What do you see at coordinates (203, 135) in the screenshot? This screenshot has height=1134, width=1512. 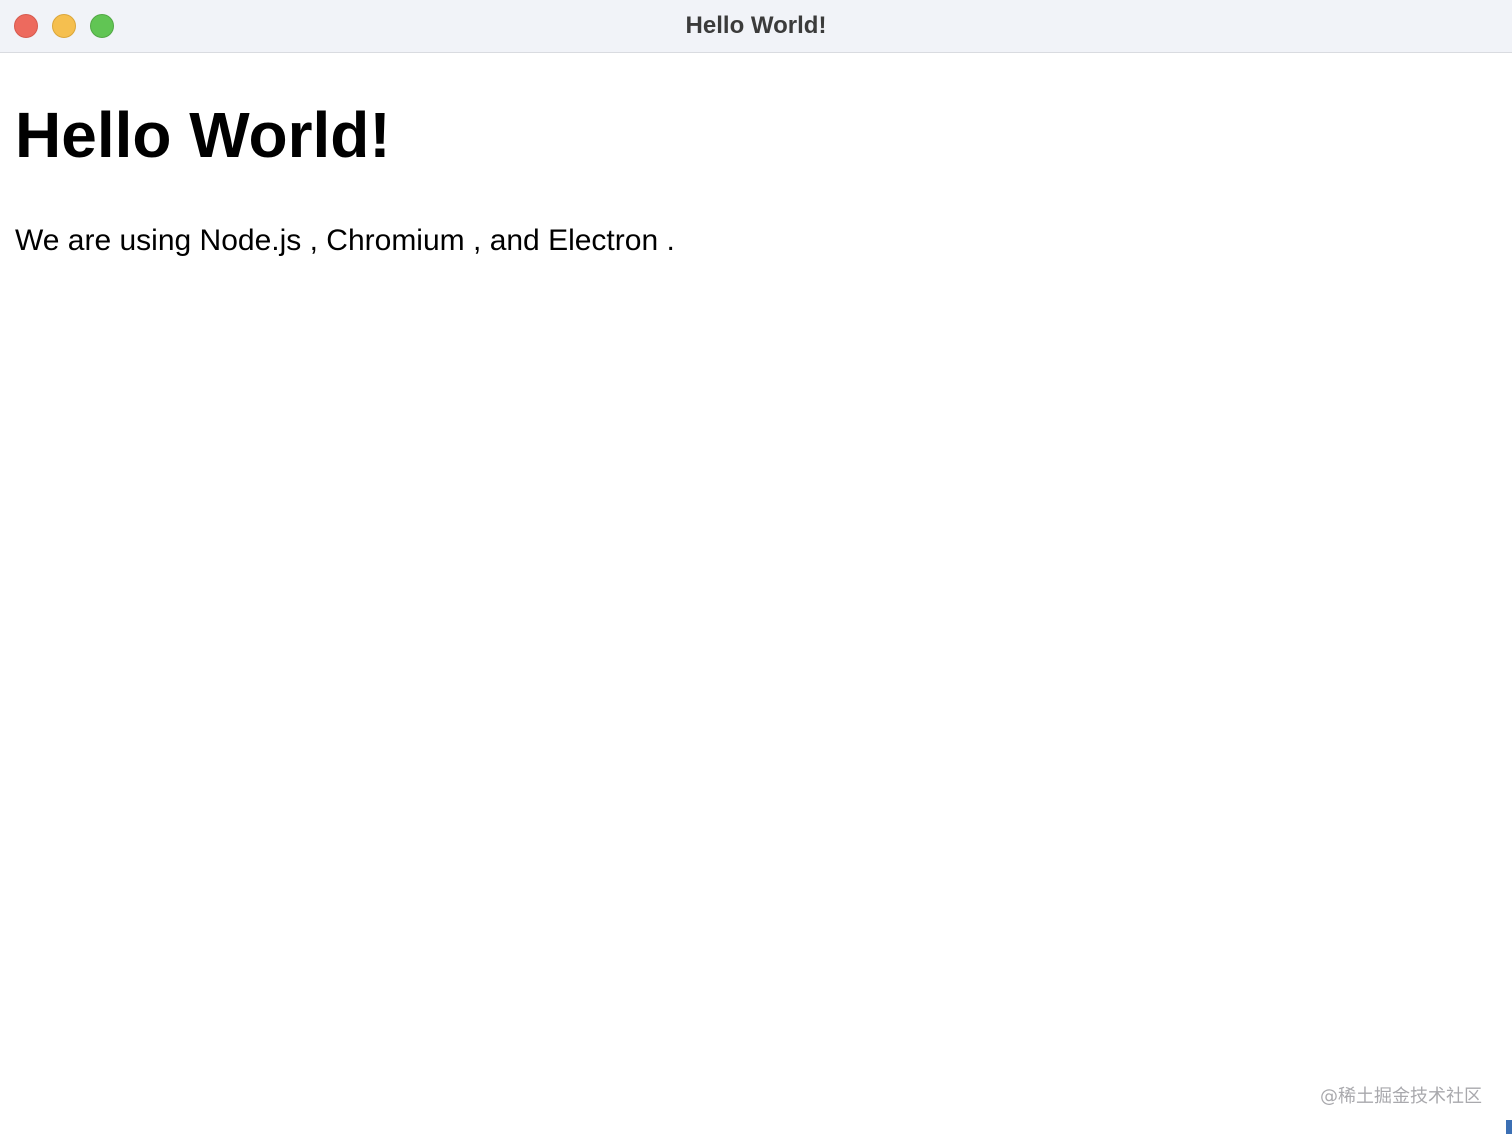 I see `page-heading: Hello World!` at bounding box center [203, 135].